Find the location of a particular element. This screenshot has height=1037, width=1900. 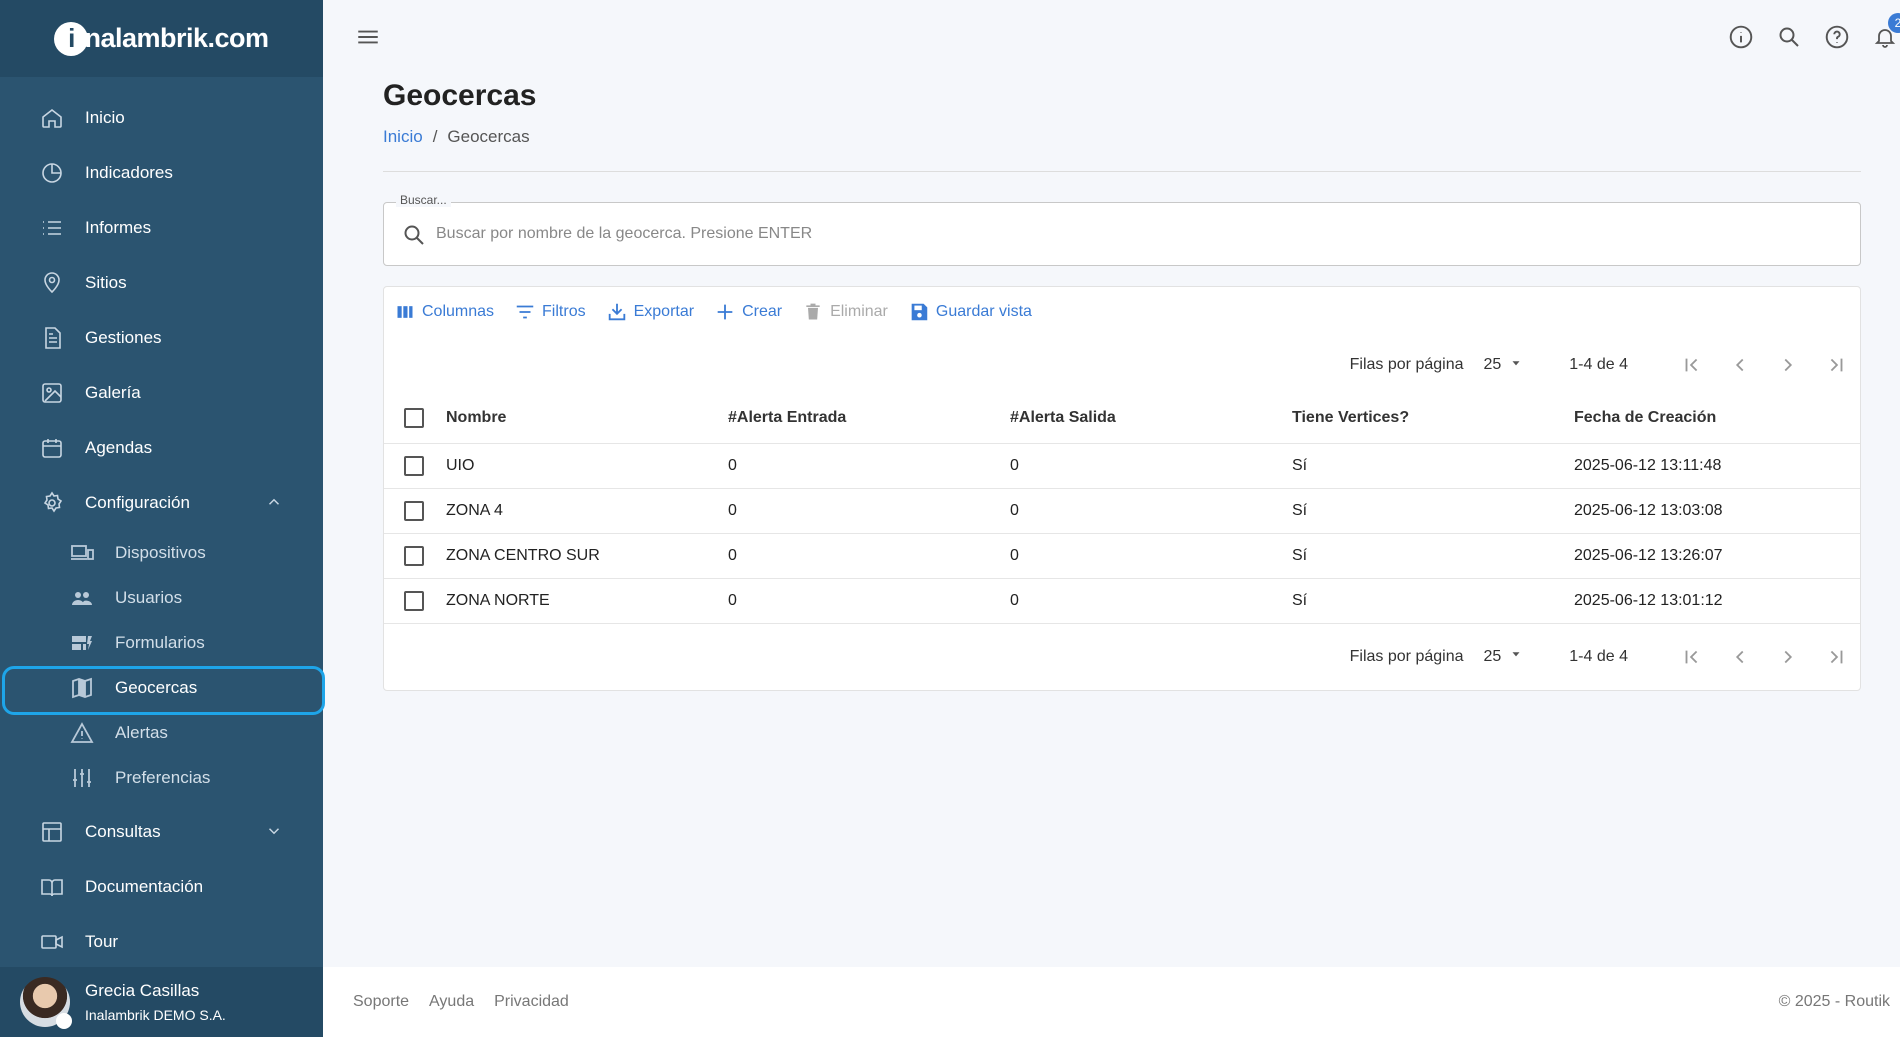

brand-logo: i nalambrik.com is located at coordinates (161, 38).